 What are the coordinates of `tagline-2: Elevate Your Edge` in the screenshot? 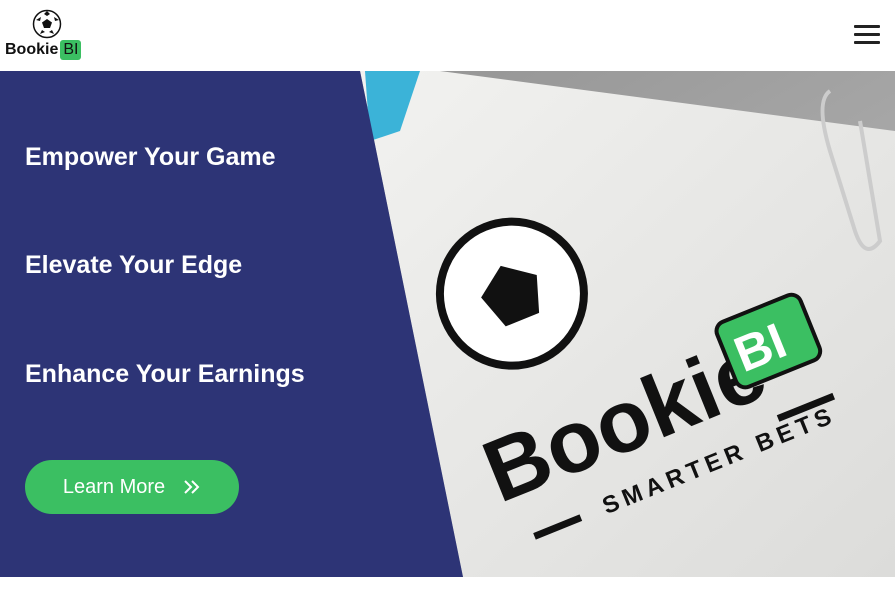 It's located at (134, 265).